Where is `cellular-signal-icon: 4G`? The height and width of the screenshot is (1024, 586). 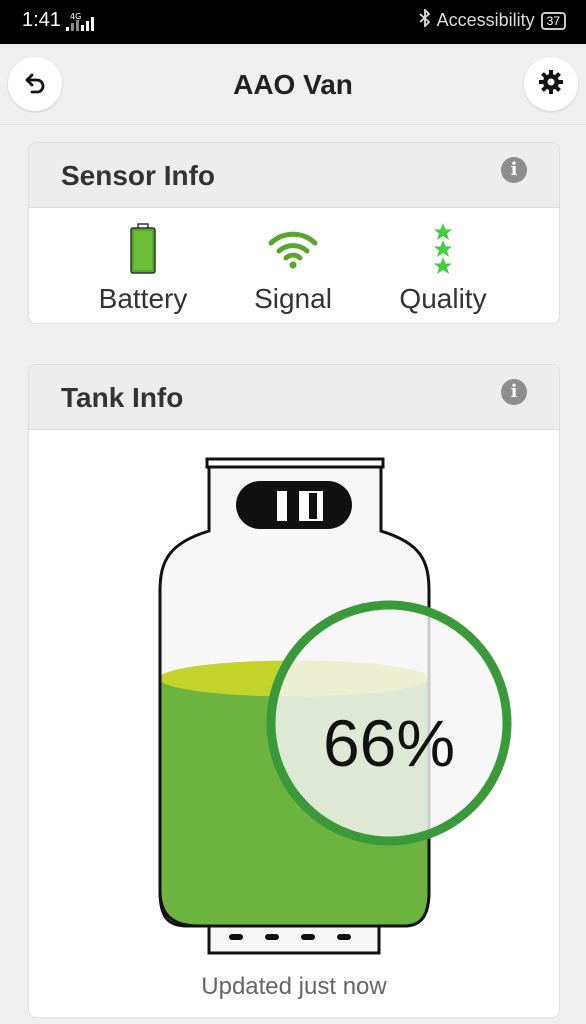 cellular-signal-icon: 4G is located at coordinates (80, 24).